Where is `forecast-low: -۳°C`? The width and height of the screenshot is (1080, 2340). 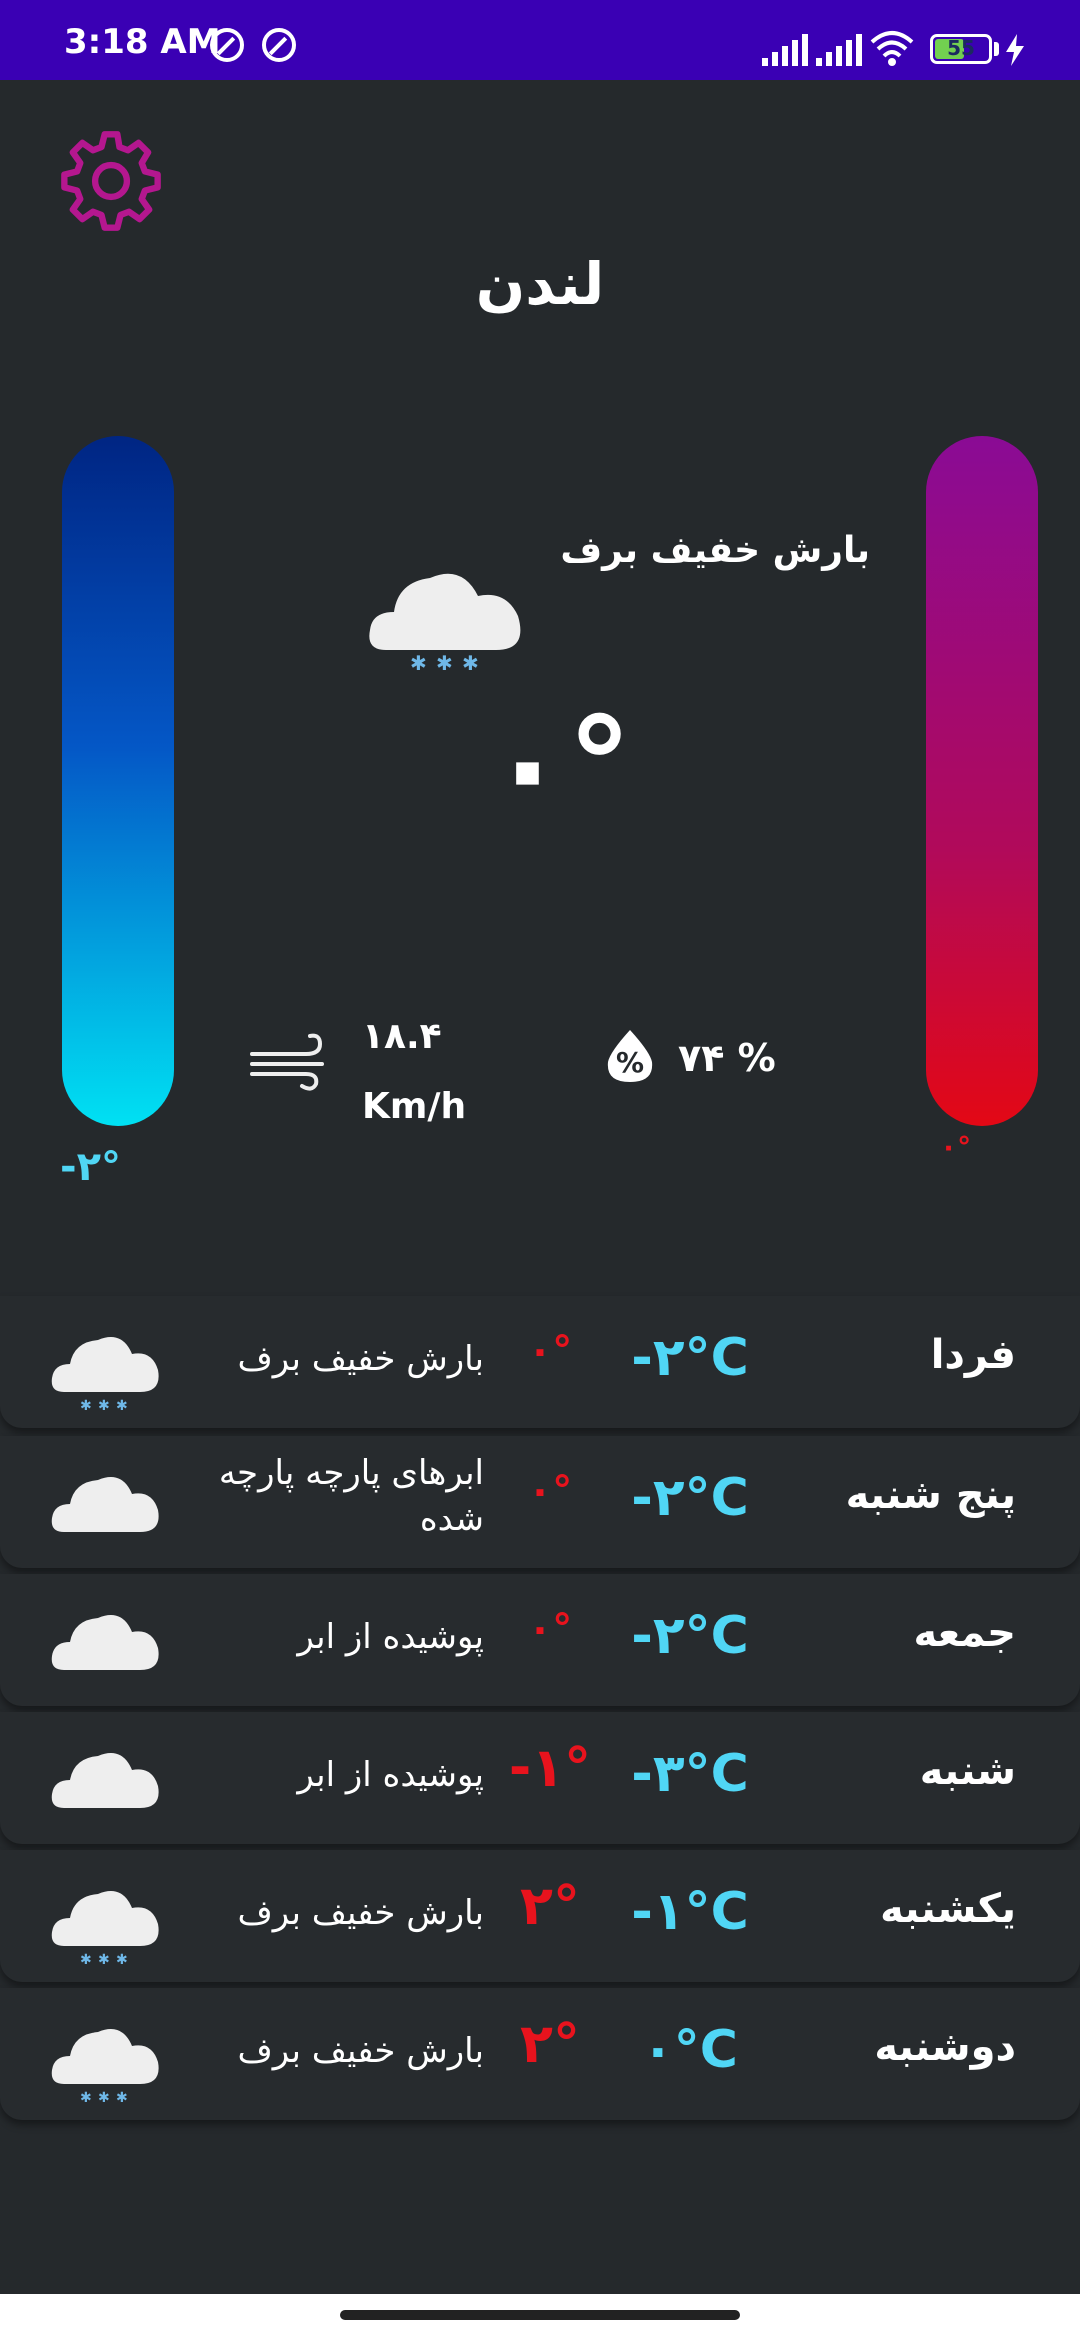 forecast-low: -۳°C is located at coordinates (690, 1774).